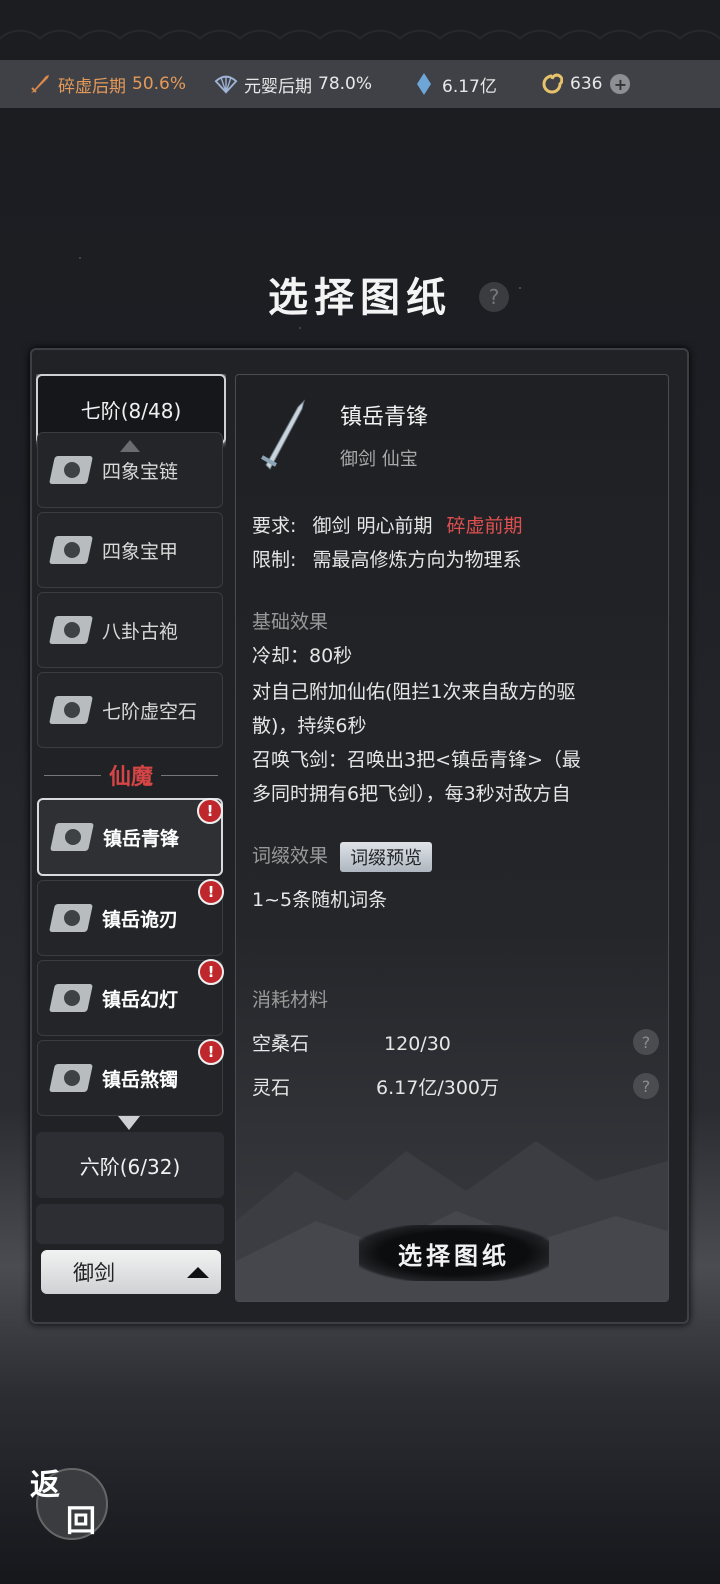 Image resolution: width=720 pixels, height=1584 pixels. What do you see at coordinates (416, 760) in the screenshot?
I see `effect-line: 召唤飞剑：召唤出3把<镇岳青锋>（最` at bounding box center [416, 760].